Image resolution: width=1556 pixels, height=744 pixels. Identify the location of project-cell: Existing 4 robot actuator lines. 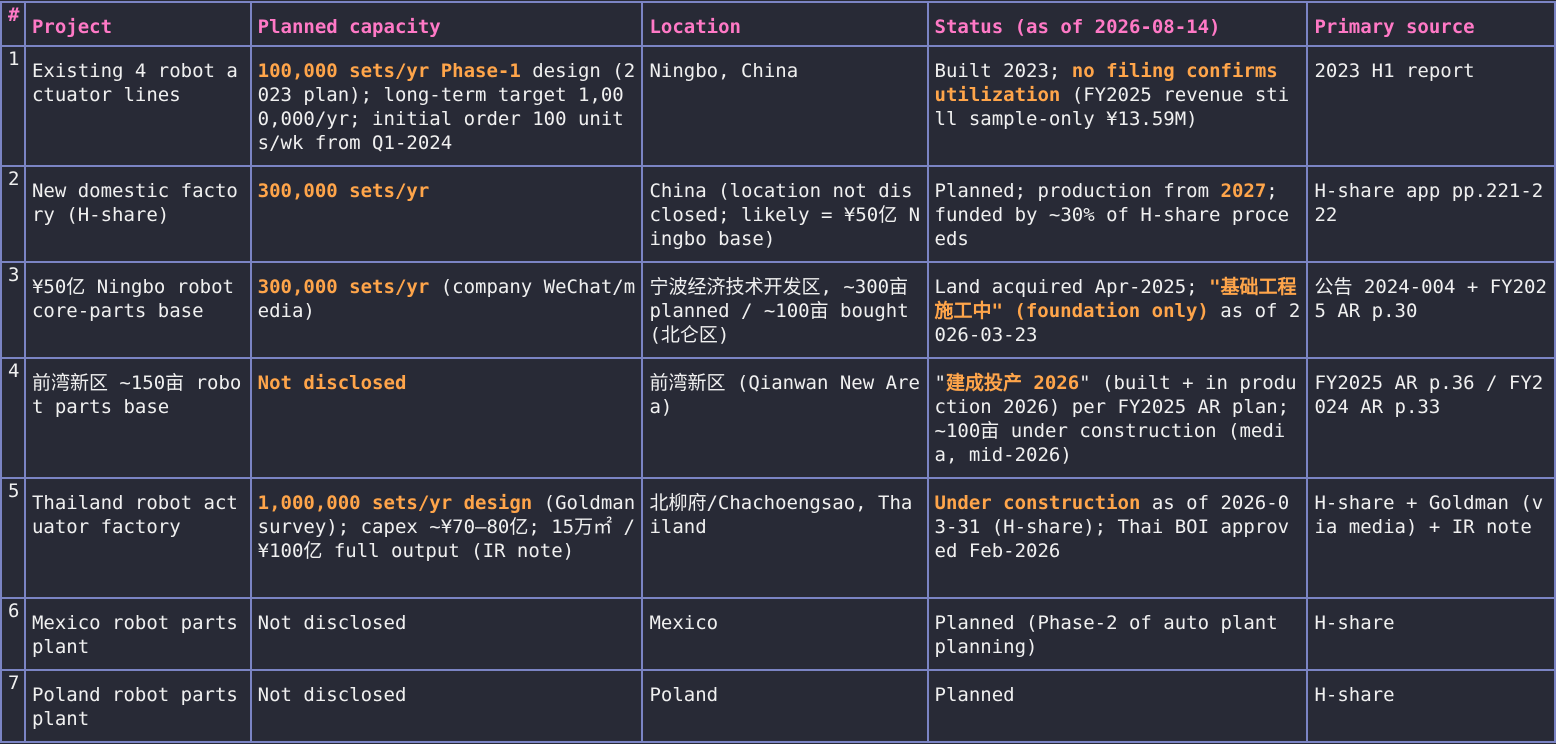
(137, 106).